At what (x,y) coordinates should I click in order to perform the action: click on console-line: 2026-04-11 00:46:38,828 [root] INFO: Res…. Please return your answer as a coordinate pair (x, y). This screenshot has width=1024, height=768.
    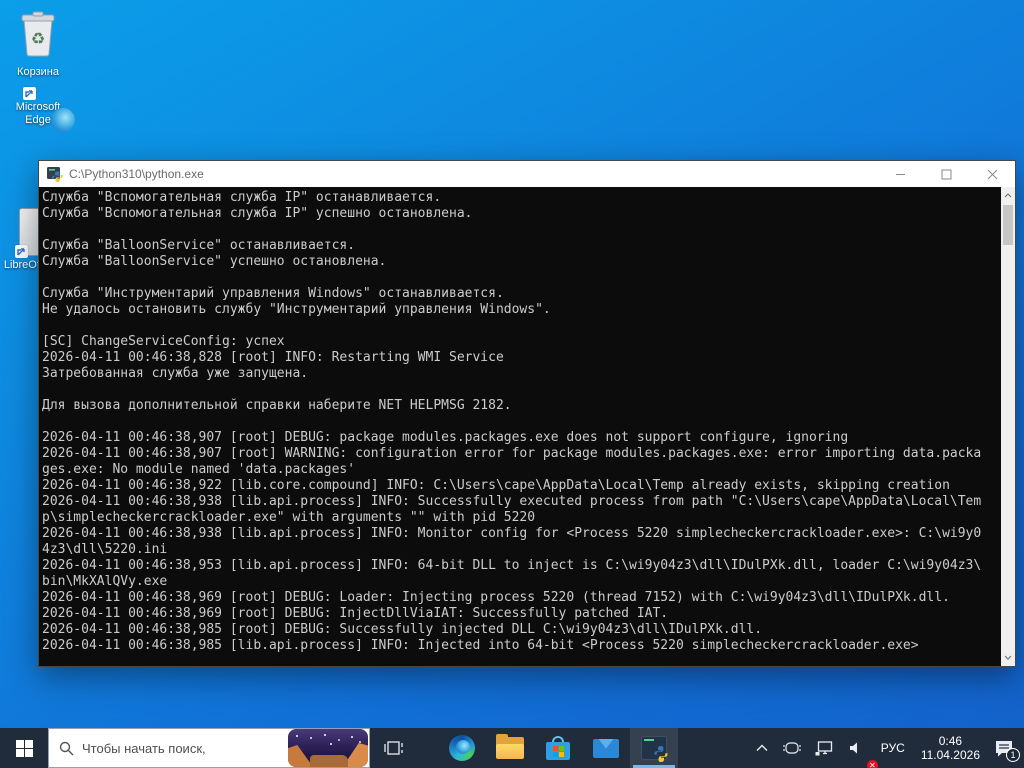
    Looking at the image, I should click on (273, 357).